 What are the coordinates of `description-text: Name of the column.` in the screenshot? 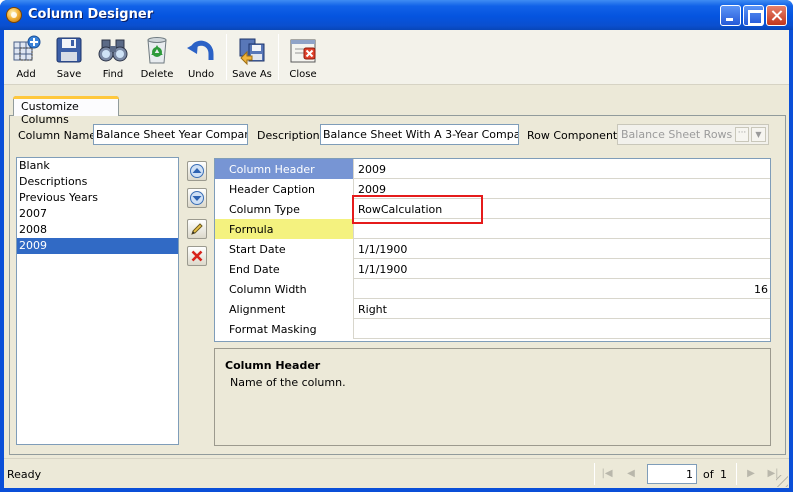 It's located at (288, 382).